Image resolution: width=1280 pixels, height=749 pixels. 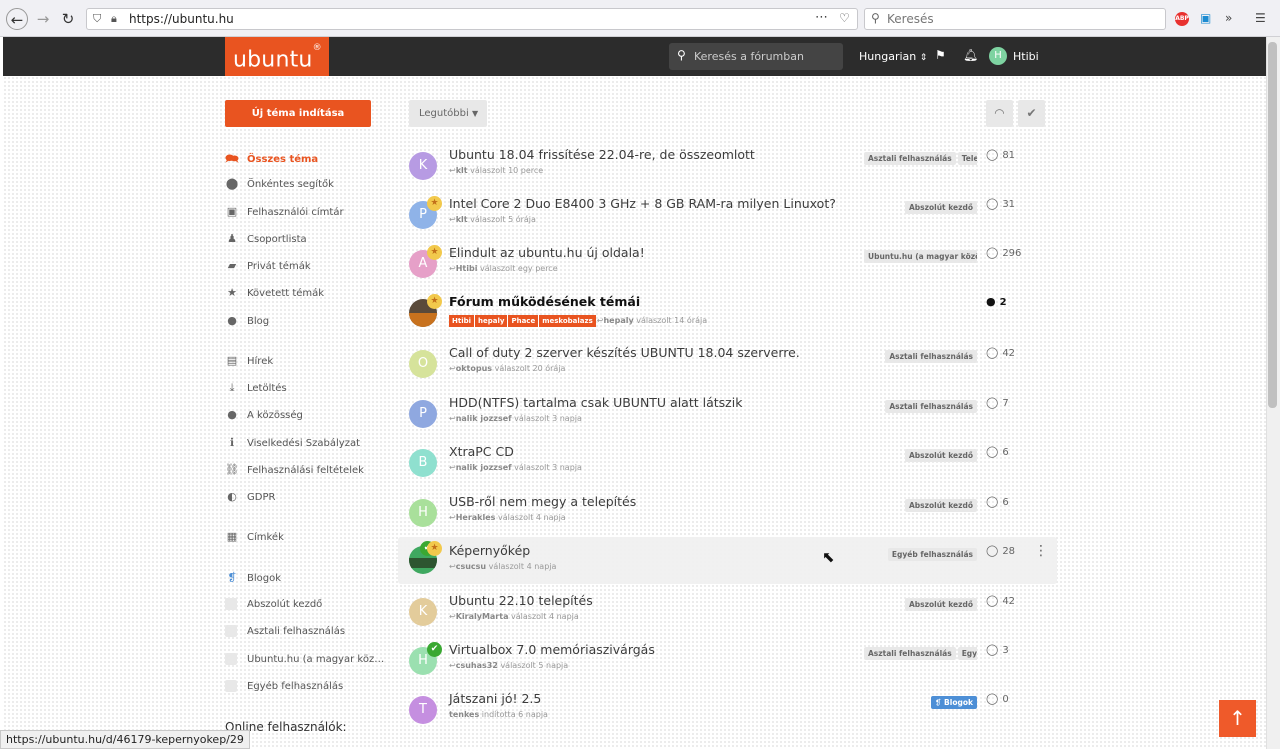 What do you see at coordinates (618, 320) in the screenshot?
I see `topic-user: hepaly` at bounding box center [618, 320].